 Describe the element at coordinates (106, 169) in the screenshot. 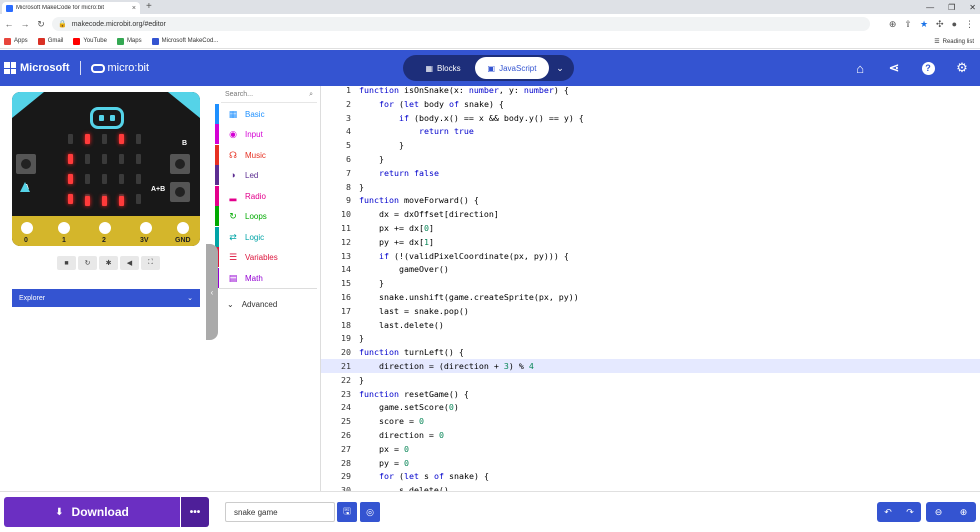

I see `microbit-board: A B A+B 0 1 2 3V GND` at that location.